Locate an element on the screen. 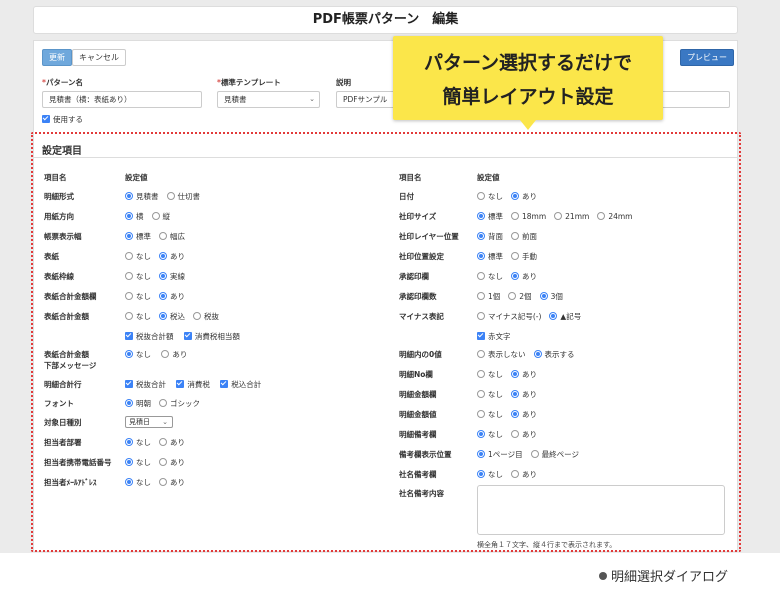 Image resolution: width=780 pixels, height=603 pixels. setting-options: なし 税込 税抜 is located at coordinates (176, 316).